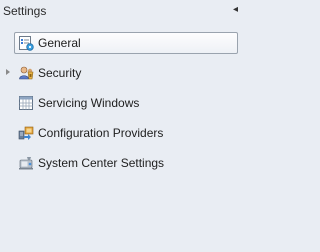 The width and height of the screenshot is (320, 252). I want to click on nav-item-label: Servicing Windows, so click(89, 103).